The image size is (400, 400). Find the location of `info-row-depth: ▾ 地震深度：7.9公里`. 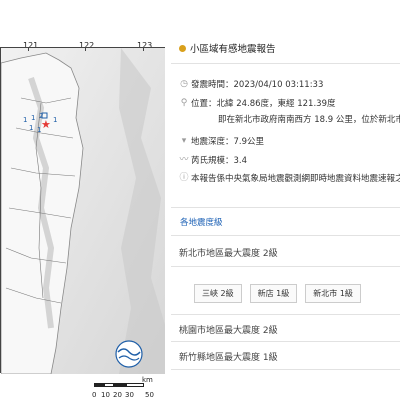

info-row-depth: ▾ 地震深度：7.9公里 is located at coordinates (285, 144).